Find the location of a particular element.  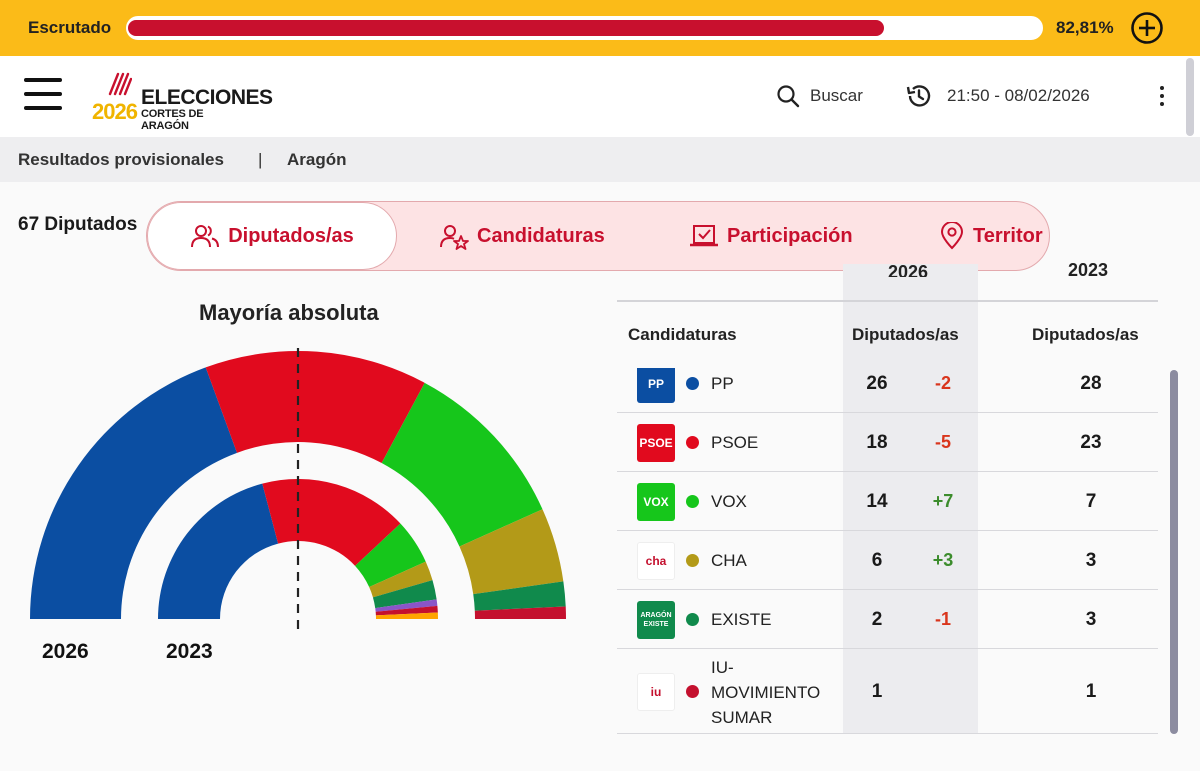

logo-year: 2026 is located at coordinates (115, 111).